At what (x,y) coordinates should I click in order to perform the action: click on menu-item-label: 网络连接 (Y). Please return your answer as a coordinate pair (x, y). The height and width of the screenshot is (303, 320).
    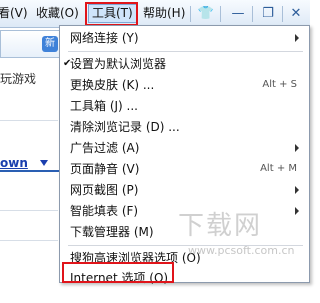
    Looking at the image, I should click on (104, 38).